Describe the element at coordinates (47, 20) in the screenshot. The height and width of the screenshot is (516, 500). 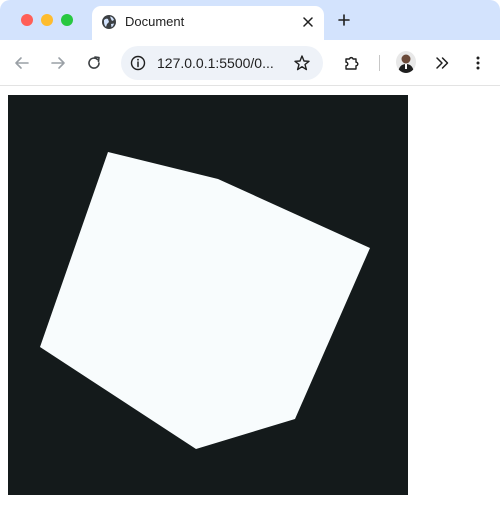
I see `minimize-window-button` at that location.